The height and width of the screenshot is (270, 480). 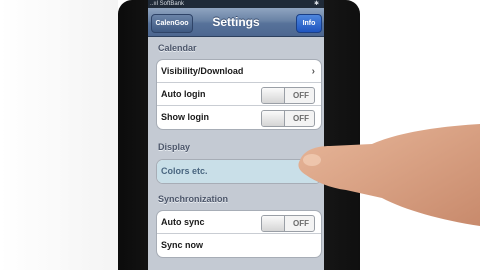 What do you see at coordinates (309, 23) in the screenshot?
I see `info-button: Info` at bounding box center [309, 23].